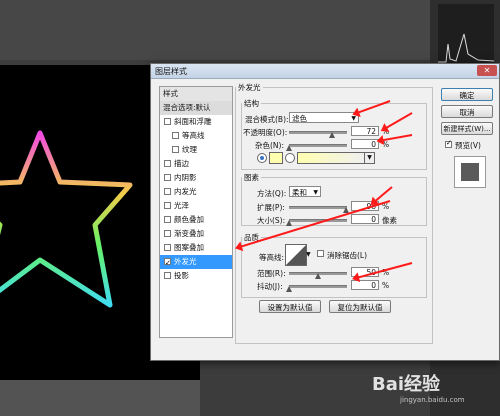 The height and width of the screenshot is (416, 500). What do you see at coordinates (193, 121) in the screenshot?
I see `style-item-label: 斜面和浮雕` at bounding box center [193, 121].